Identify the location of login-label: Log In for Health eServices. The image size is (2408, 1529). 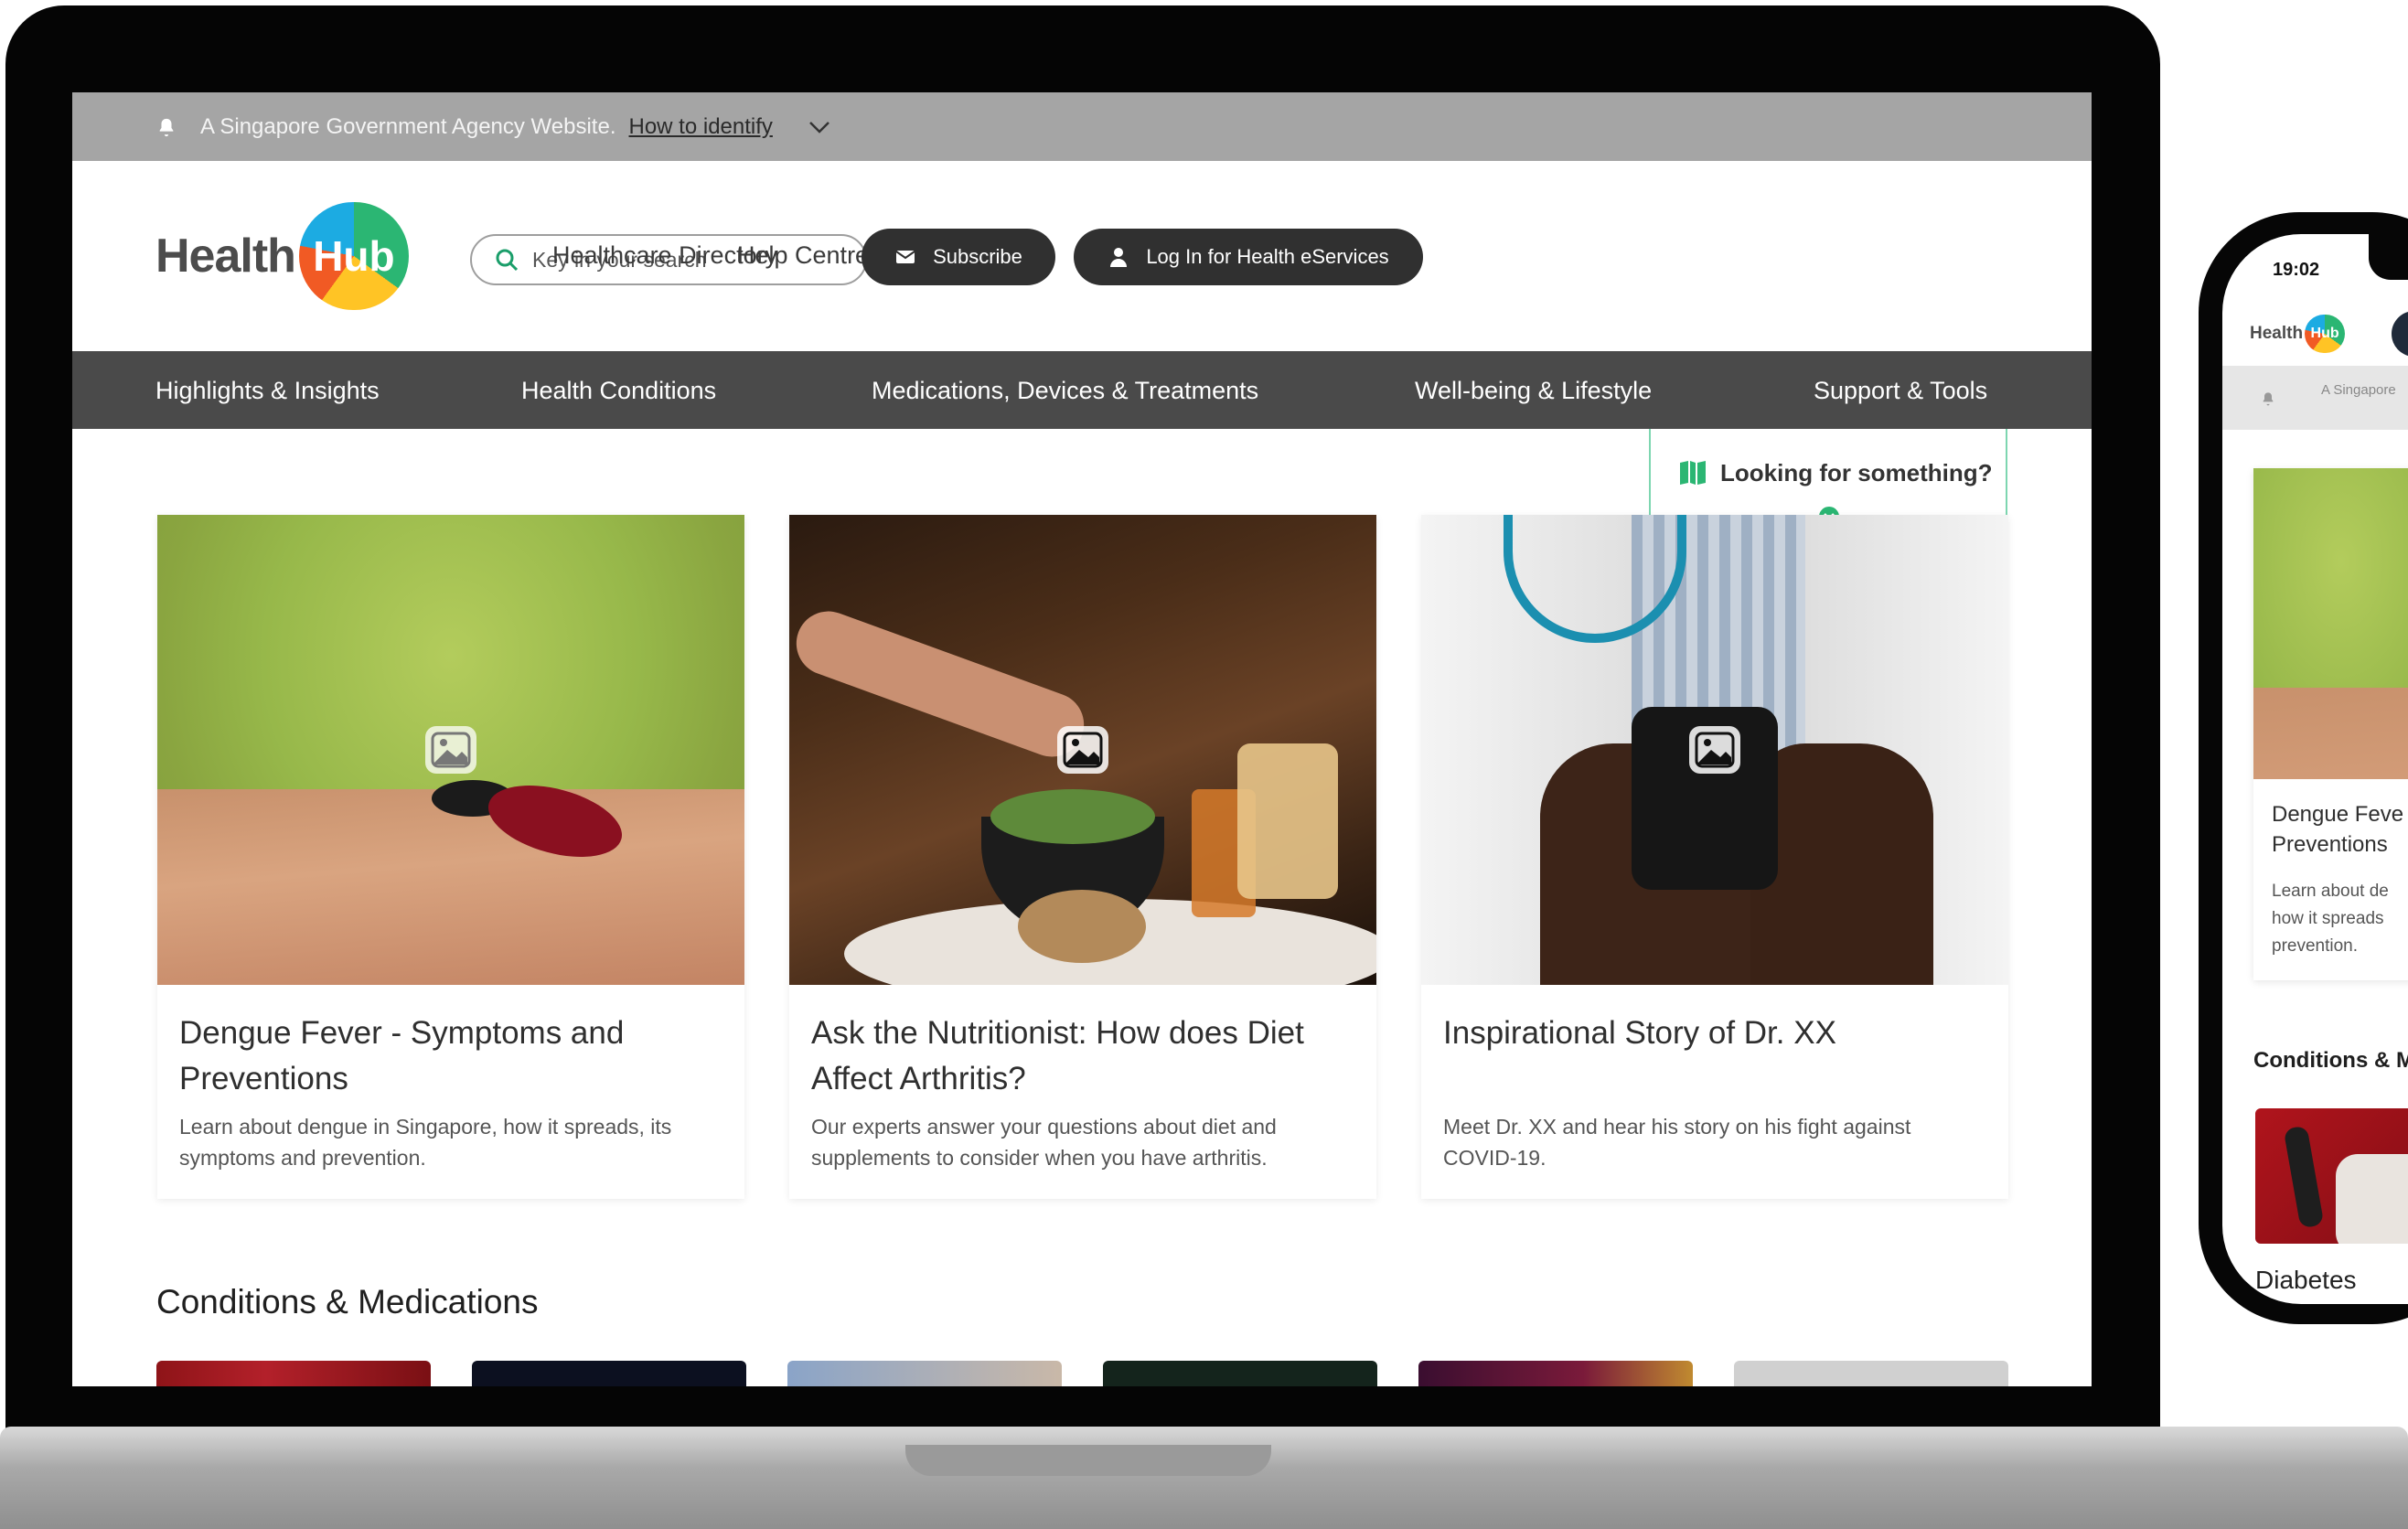
(1268, 256).